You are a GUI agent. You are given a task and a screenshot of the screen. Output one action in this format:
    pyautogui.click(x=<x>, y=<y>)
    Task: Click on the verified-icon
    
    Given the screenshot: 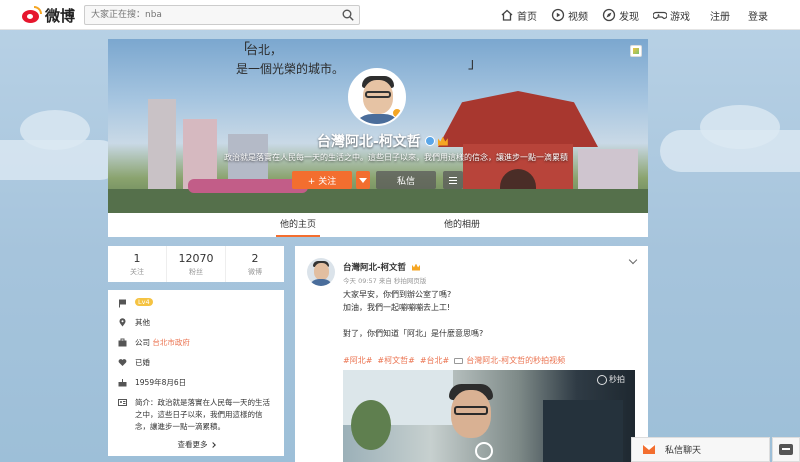 What is the action you would take?
    pyautogui.click(x=397, y=113)
    